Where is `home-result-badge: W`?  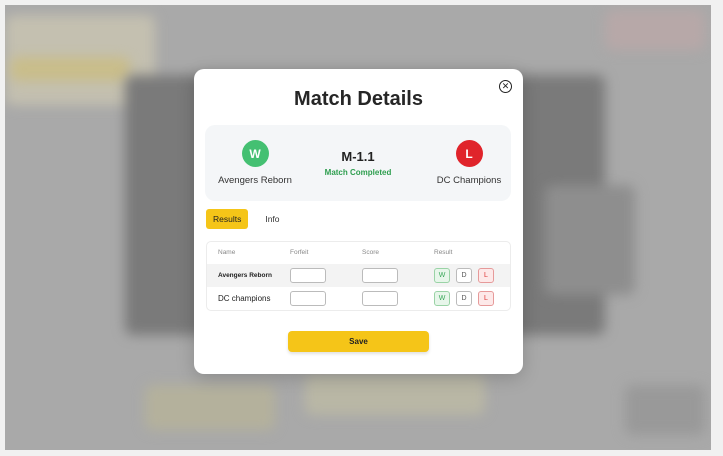 home-result-badge: W is located at coordinates (255, 153).